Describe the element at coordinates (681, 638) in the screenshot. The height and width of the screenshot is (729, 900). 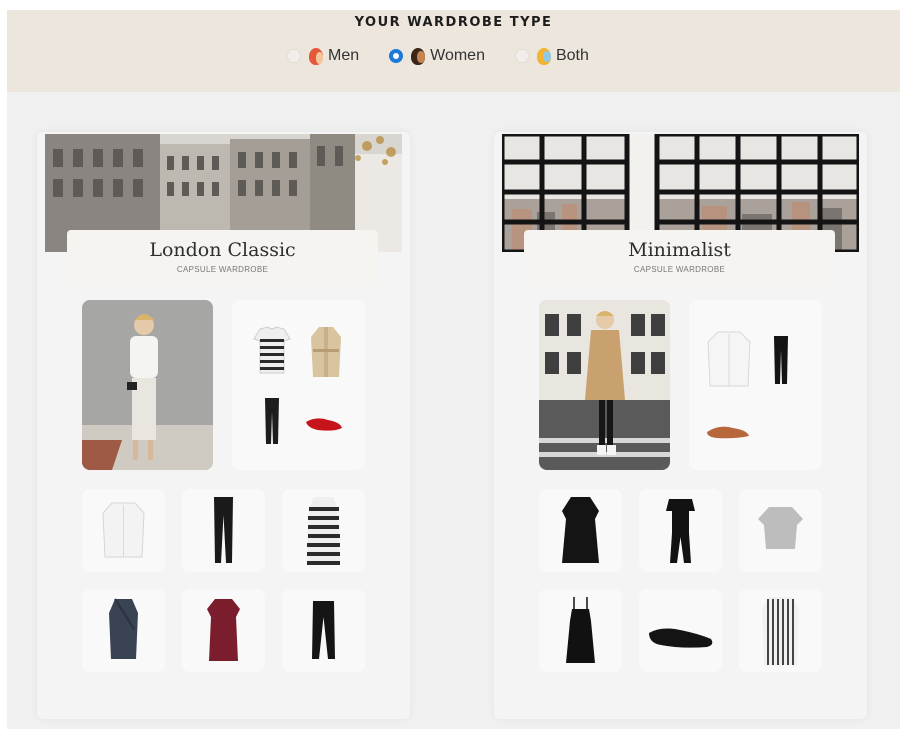
I see `black-loafer-icon` at that location.